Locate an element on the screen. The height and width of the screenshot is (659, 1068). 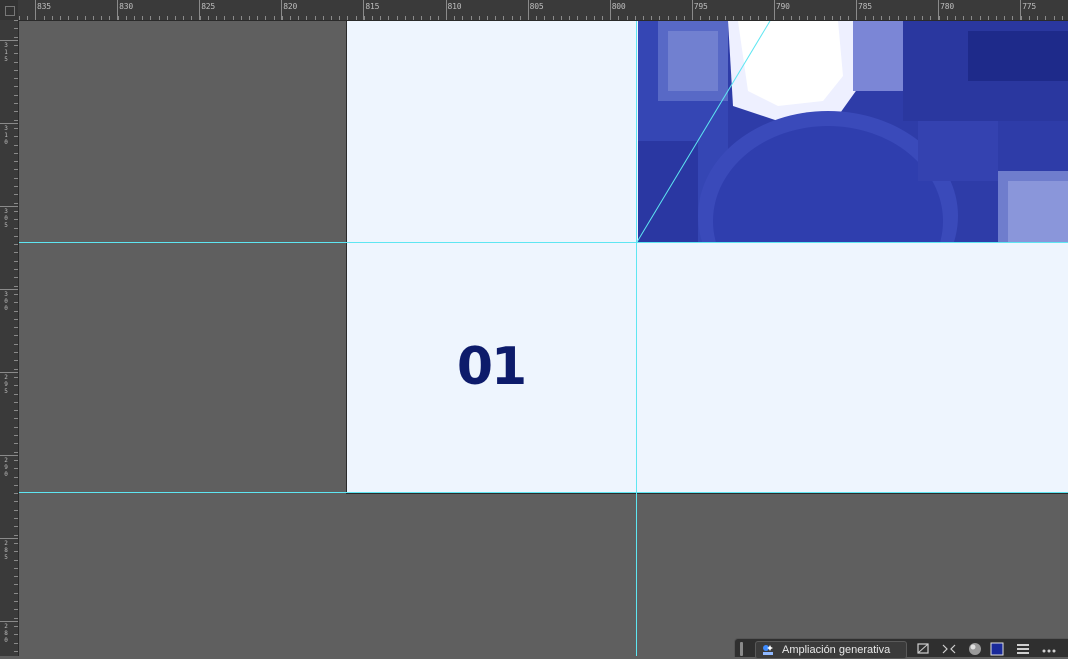
menu-icon is located at coordinates (1023, 649).